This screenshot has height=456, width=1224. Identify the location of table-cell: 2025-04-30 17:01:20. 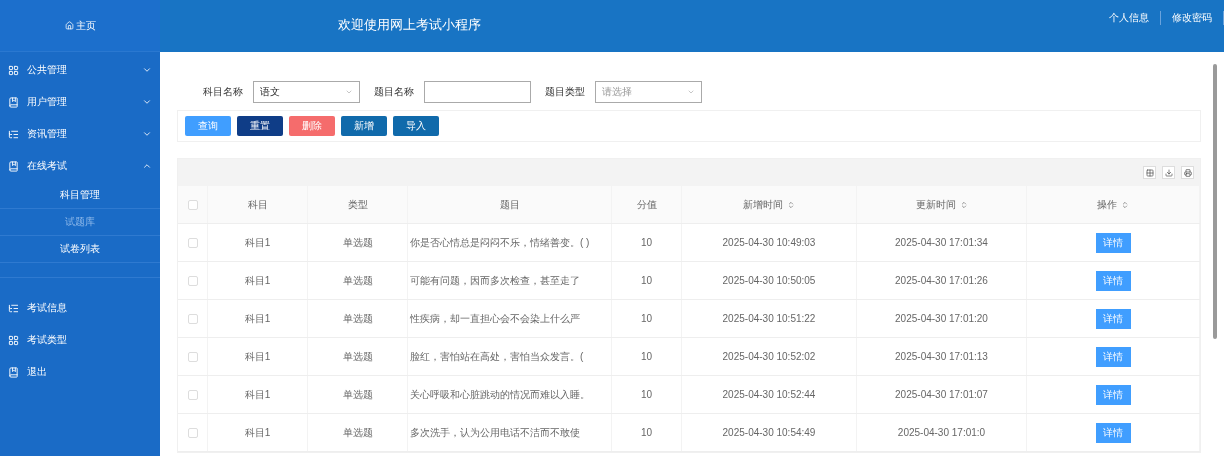
(942, 318).